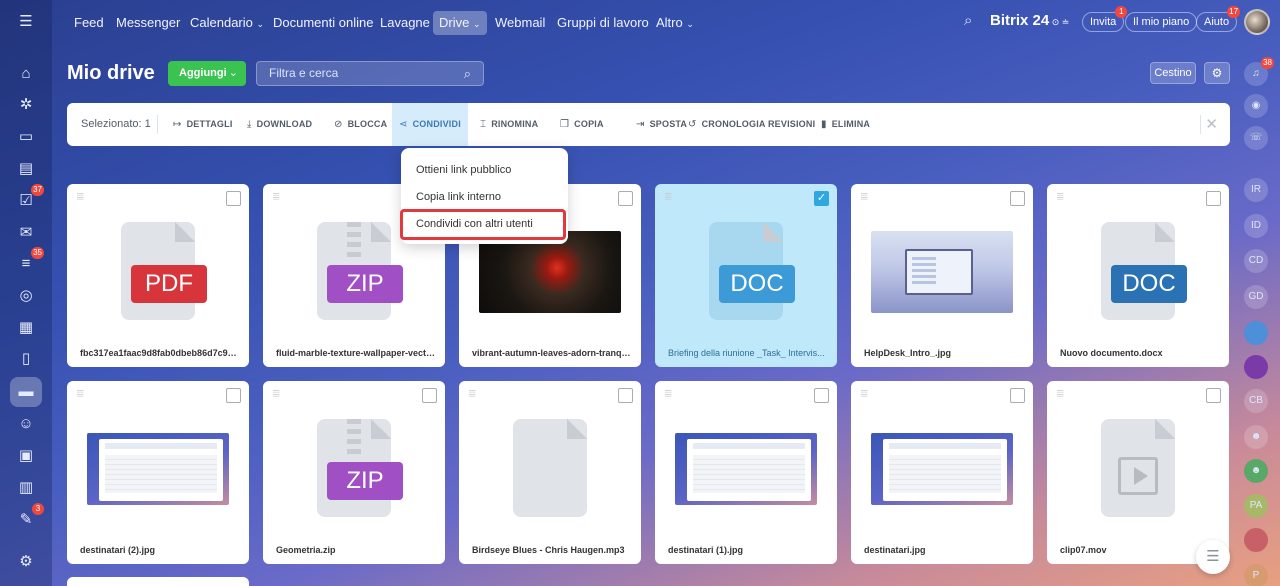  What do you see at coordinates (746, 472) in the screenshot?
I see `file-card: ═ ═ destinatari (1).jpg` at bounding box center [746, 472].